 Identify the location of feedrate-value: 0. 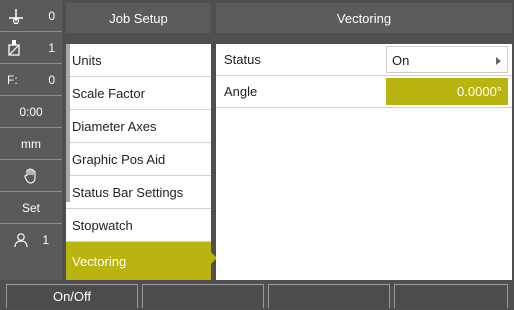
(51, 79).